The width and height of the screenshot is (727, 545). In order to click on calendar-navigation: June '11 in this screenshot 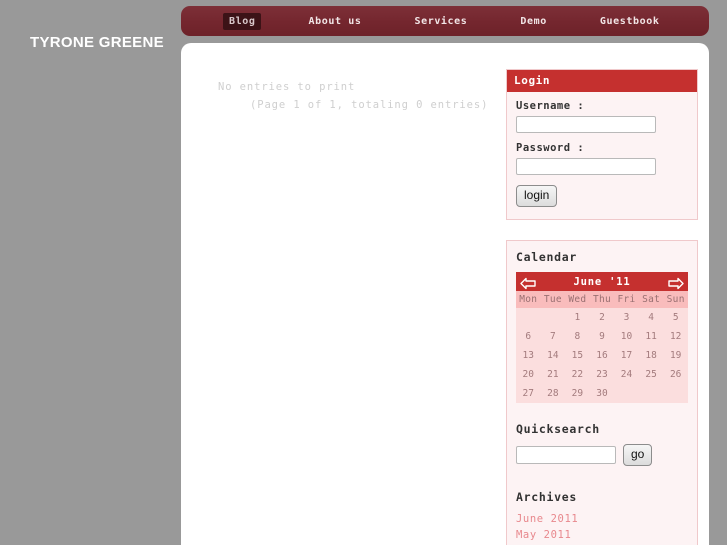, I will do `click(602, 281)`.